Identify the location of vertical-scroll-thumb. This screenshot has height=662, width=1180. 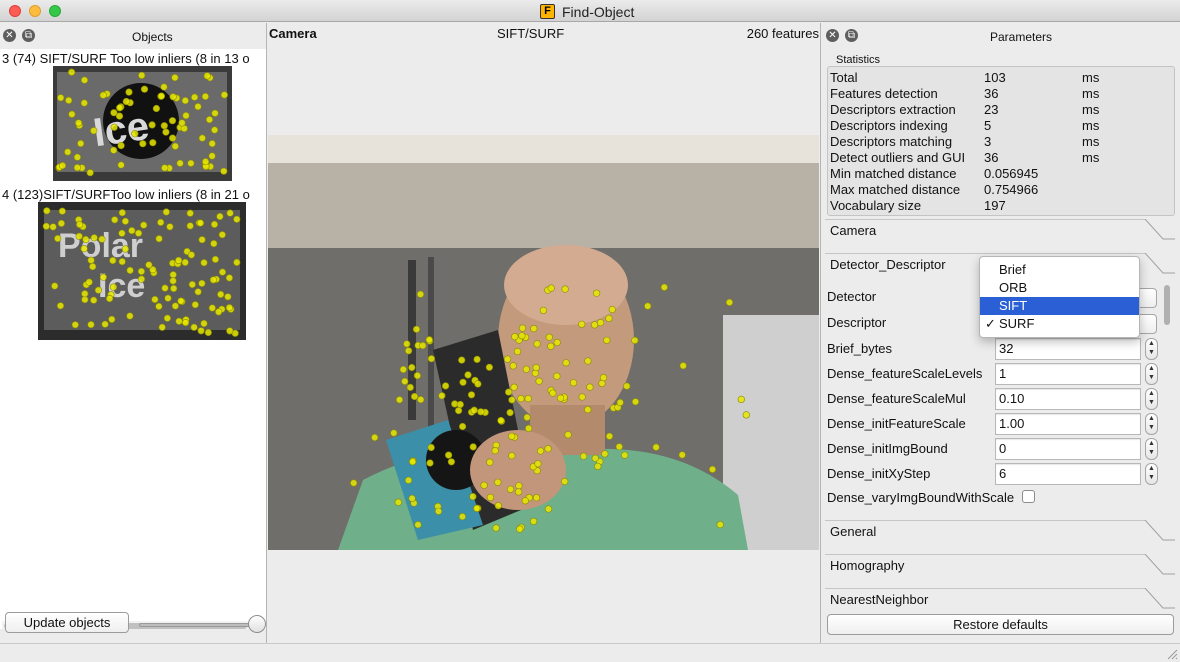
(1167, 305).